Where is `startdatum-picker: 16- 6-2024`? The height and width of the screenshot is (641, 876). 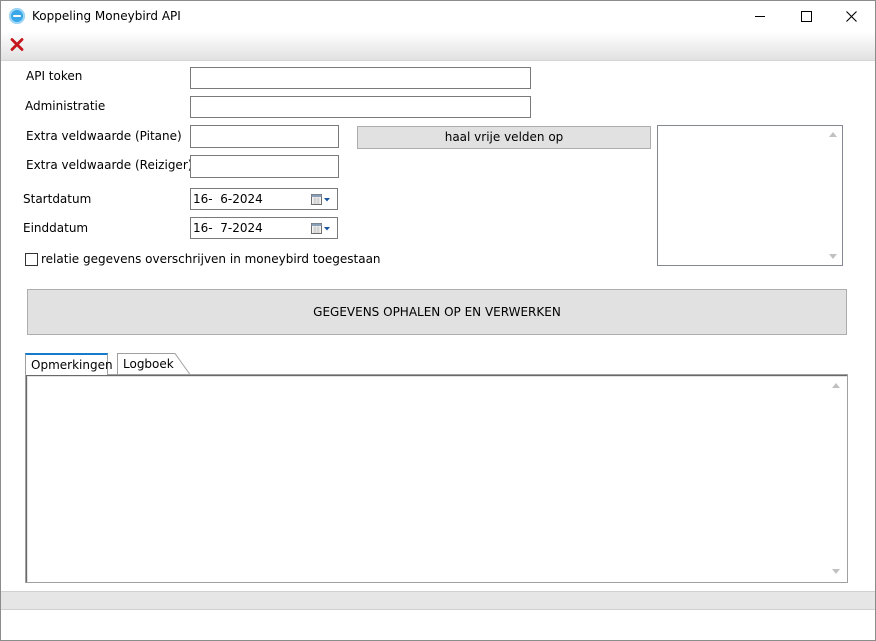
startdatum-picker: 16- 6-2024 is located at coordinates (264, 199).